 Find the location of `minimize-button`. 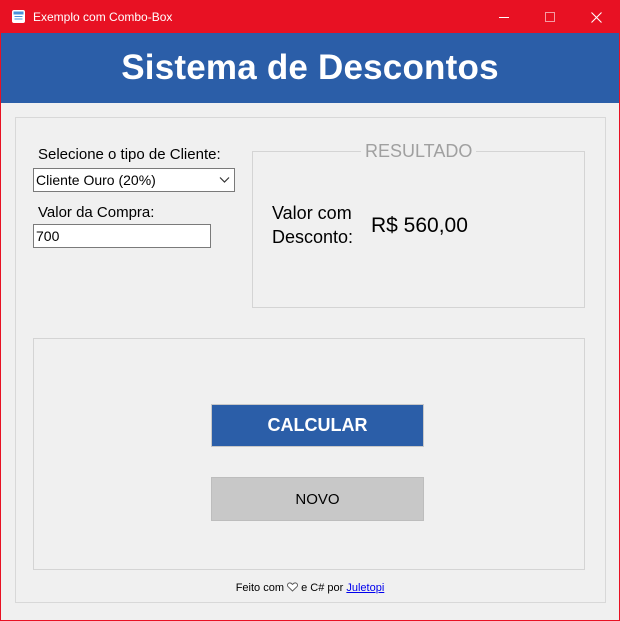

minimize-button is located at coordinates (504, 17).